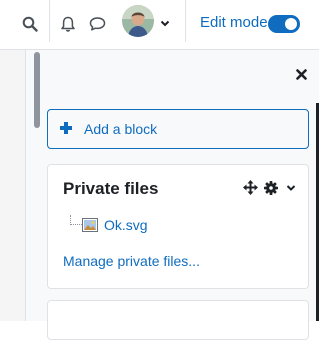 The width and height of the screenshot is (320, 340). I want to click on avatar, so click(138, 21).